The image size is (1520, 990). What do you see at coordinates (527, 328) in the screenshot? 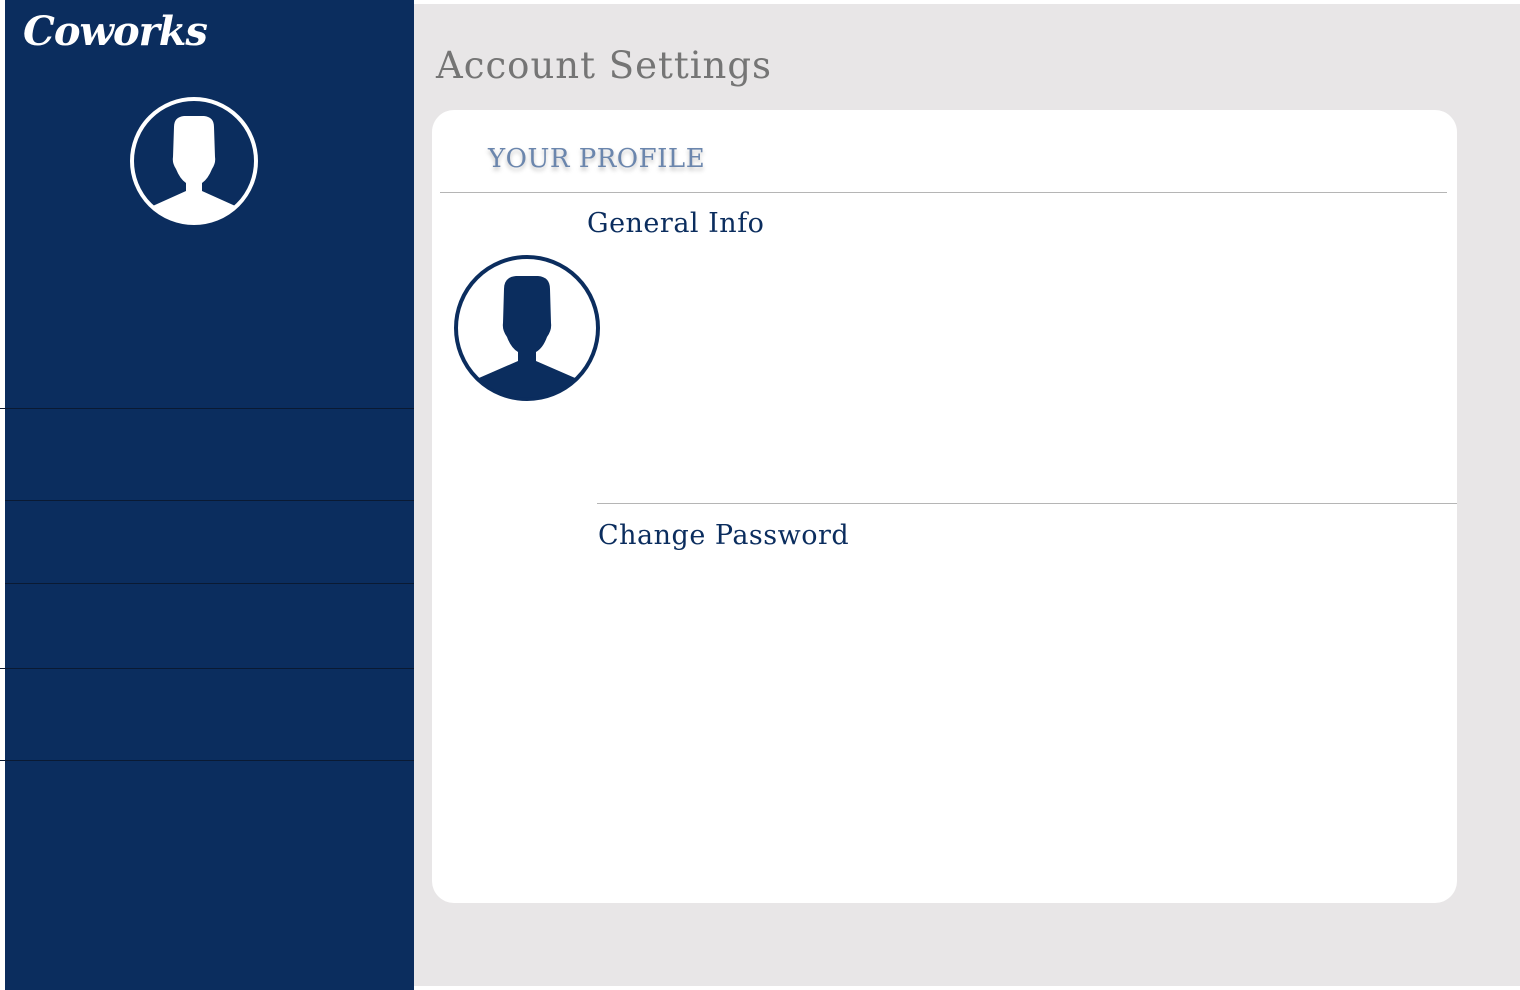
I see `profile-avatar-icon` at bounding box center [527, 328].